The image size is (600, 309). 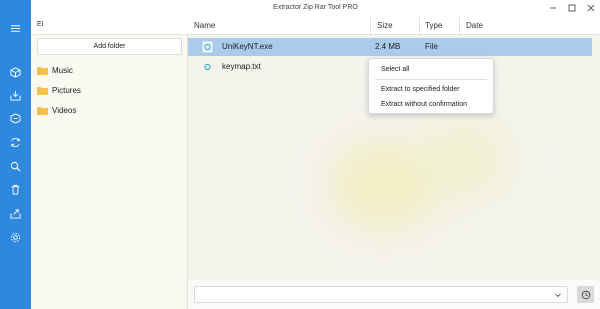 What do you see at coordinates (558, 295) in the screenshot?
I see `chevron-down-icon` at bounding box center [558, 295].